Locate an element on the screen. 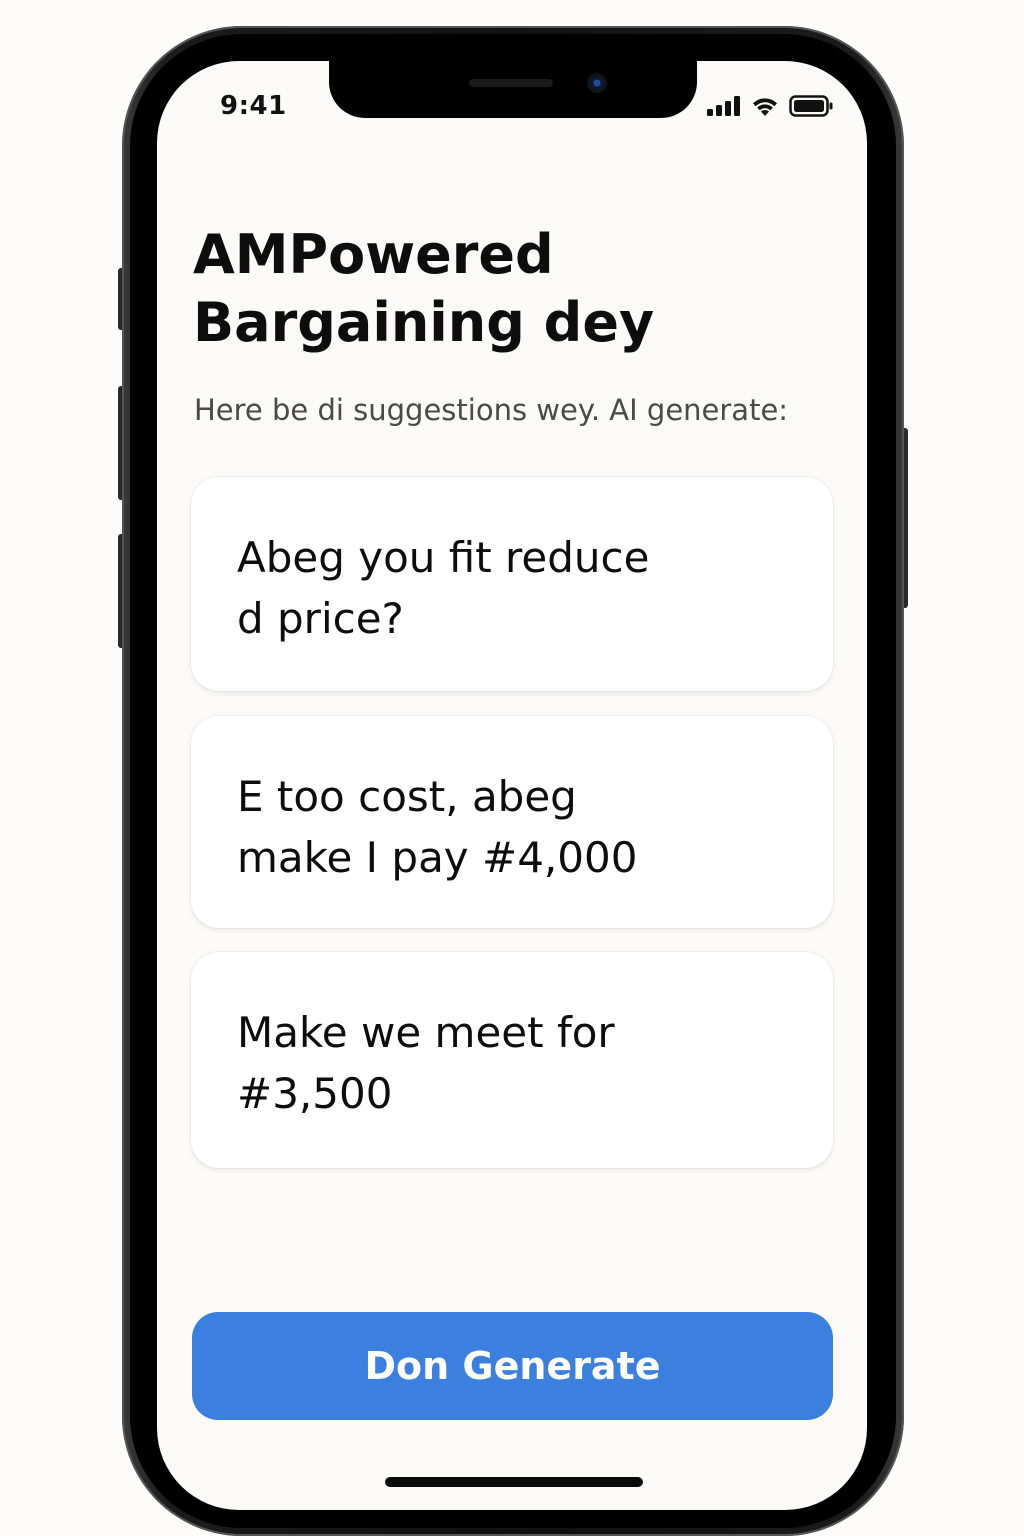  generate-button: Don Generate is located at coordinates (512, 1366).